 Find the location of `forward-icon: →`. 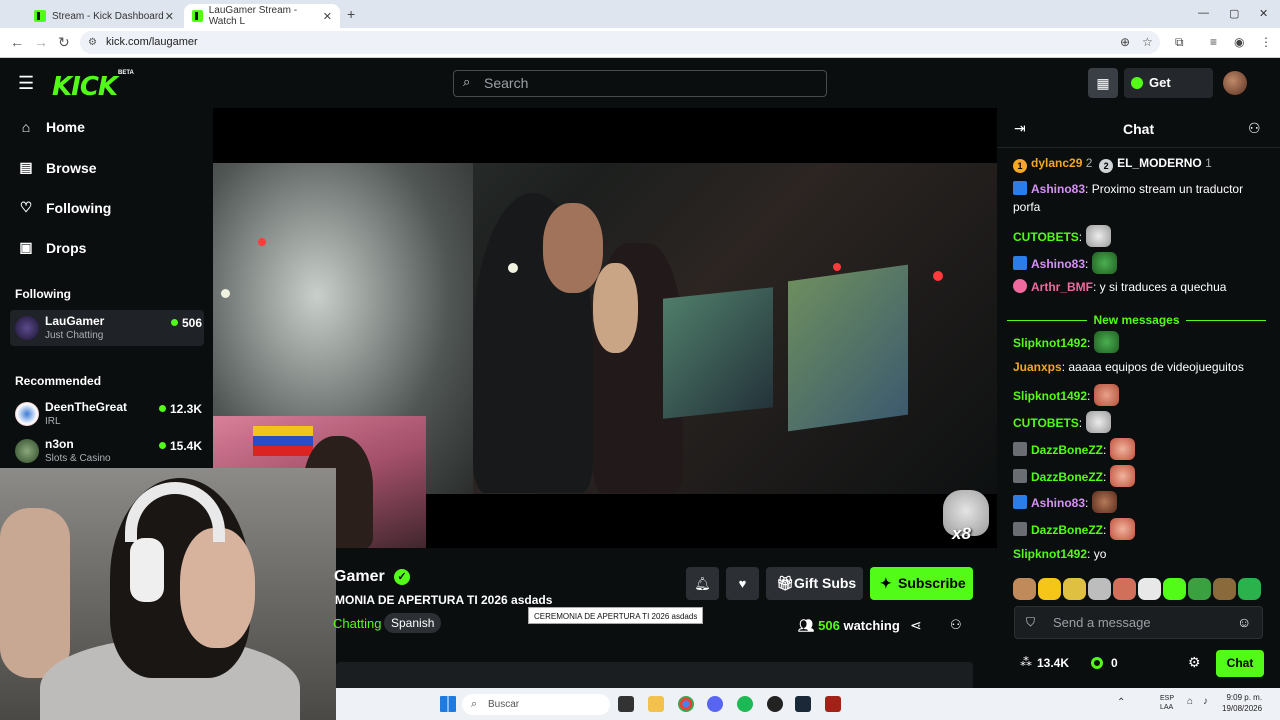

forward-icon: → is located at coordinates (41, 42).